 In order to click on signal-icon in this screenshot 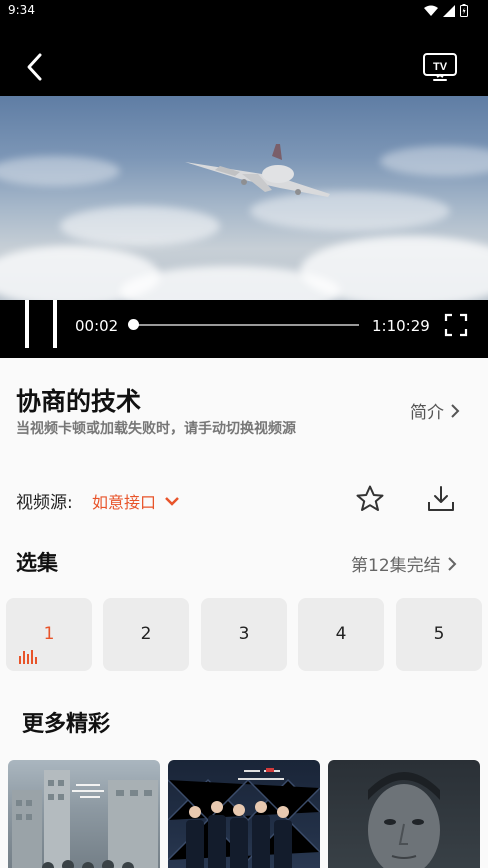, I will do `click(449, 10)`.